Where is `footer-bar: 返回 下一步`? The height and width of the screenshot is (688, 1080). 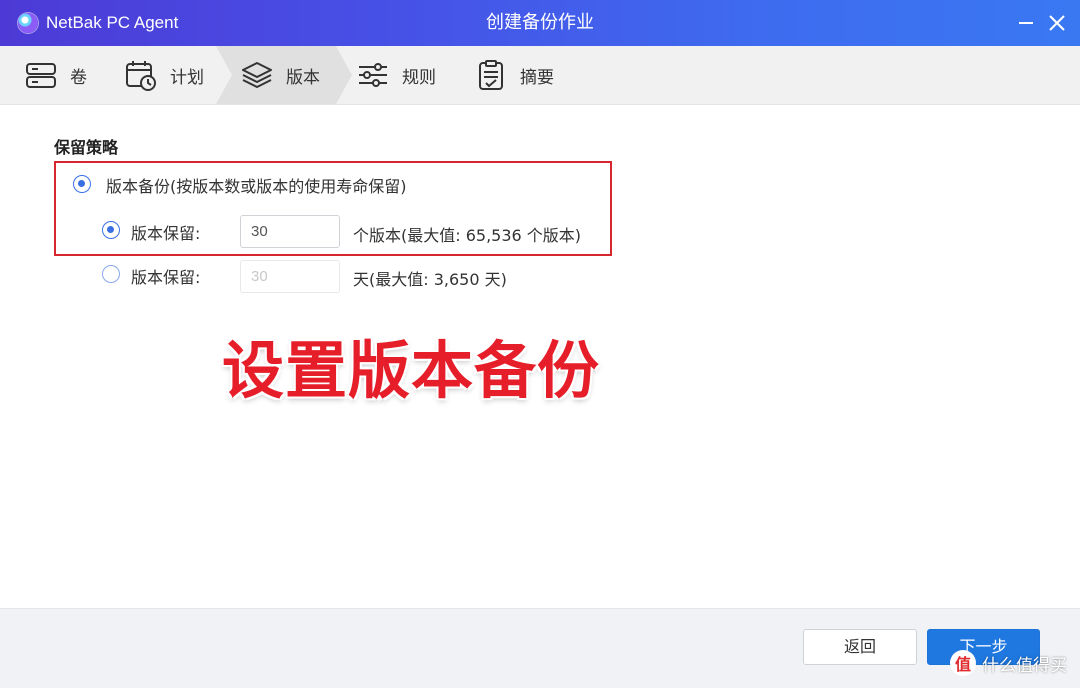
footer-bar: 返回 下一步 is located at coordinates (540, 648).